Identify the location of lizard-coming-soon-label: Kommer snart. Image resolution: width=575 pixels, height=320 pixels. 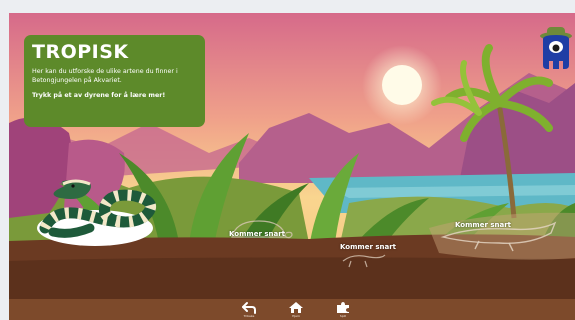
(368, 247).